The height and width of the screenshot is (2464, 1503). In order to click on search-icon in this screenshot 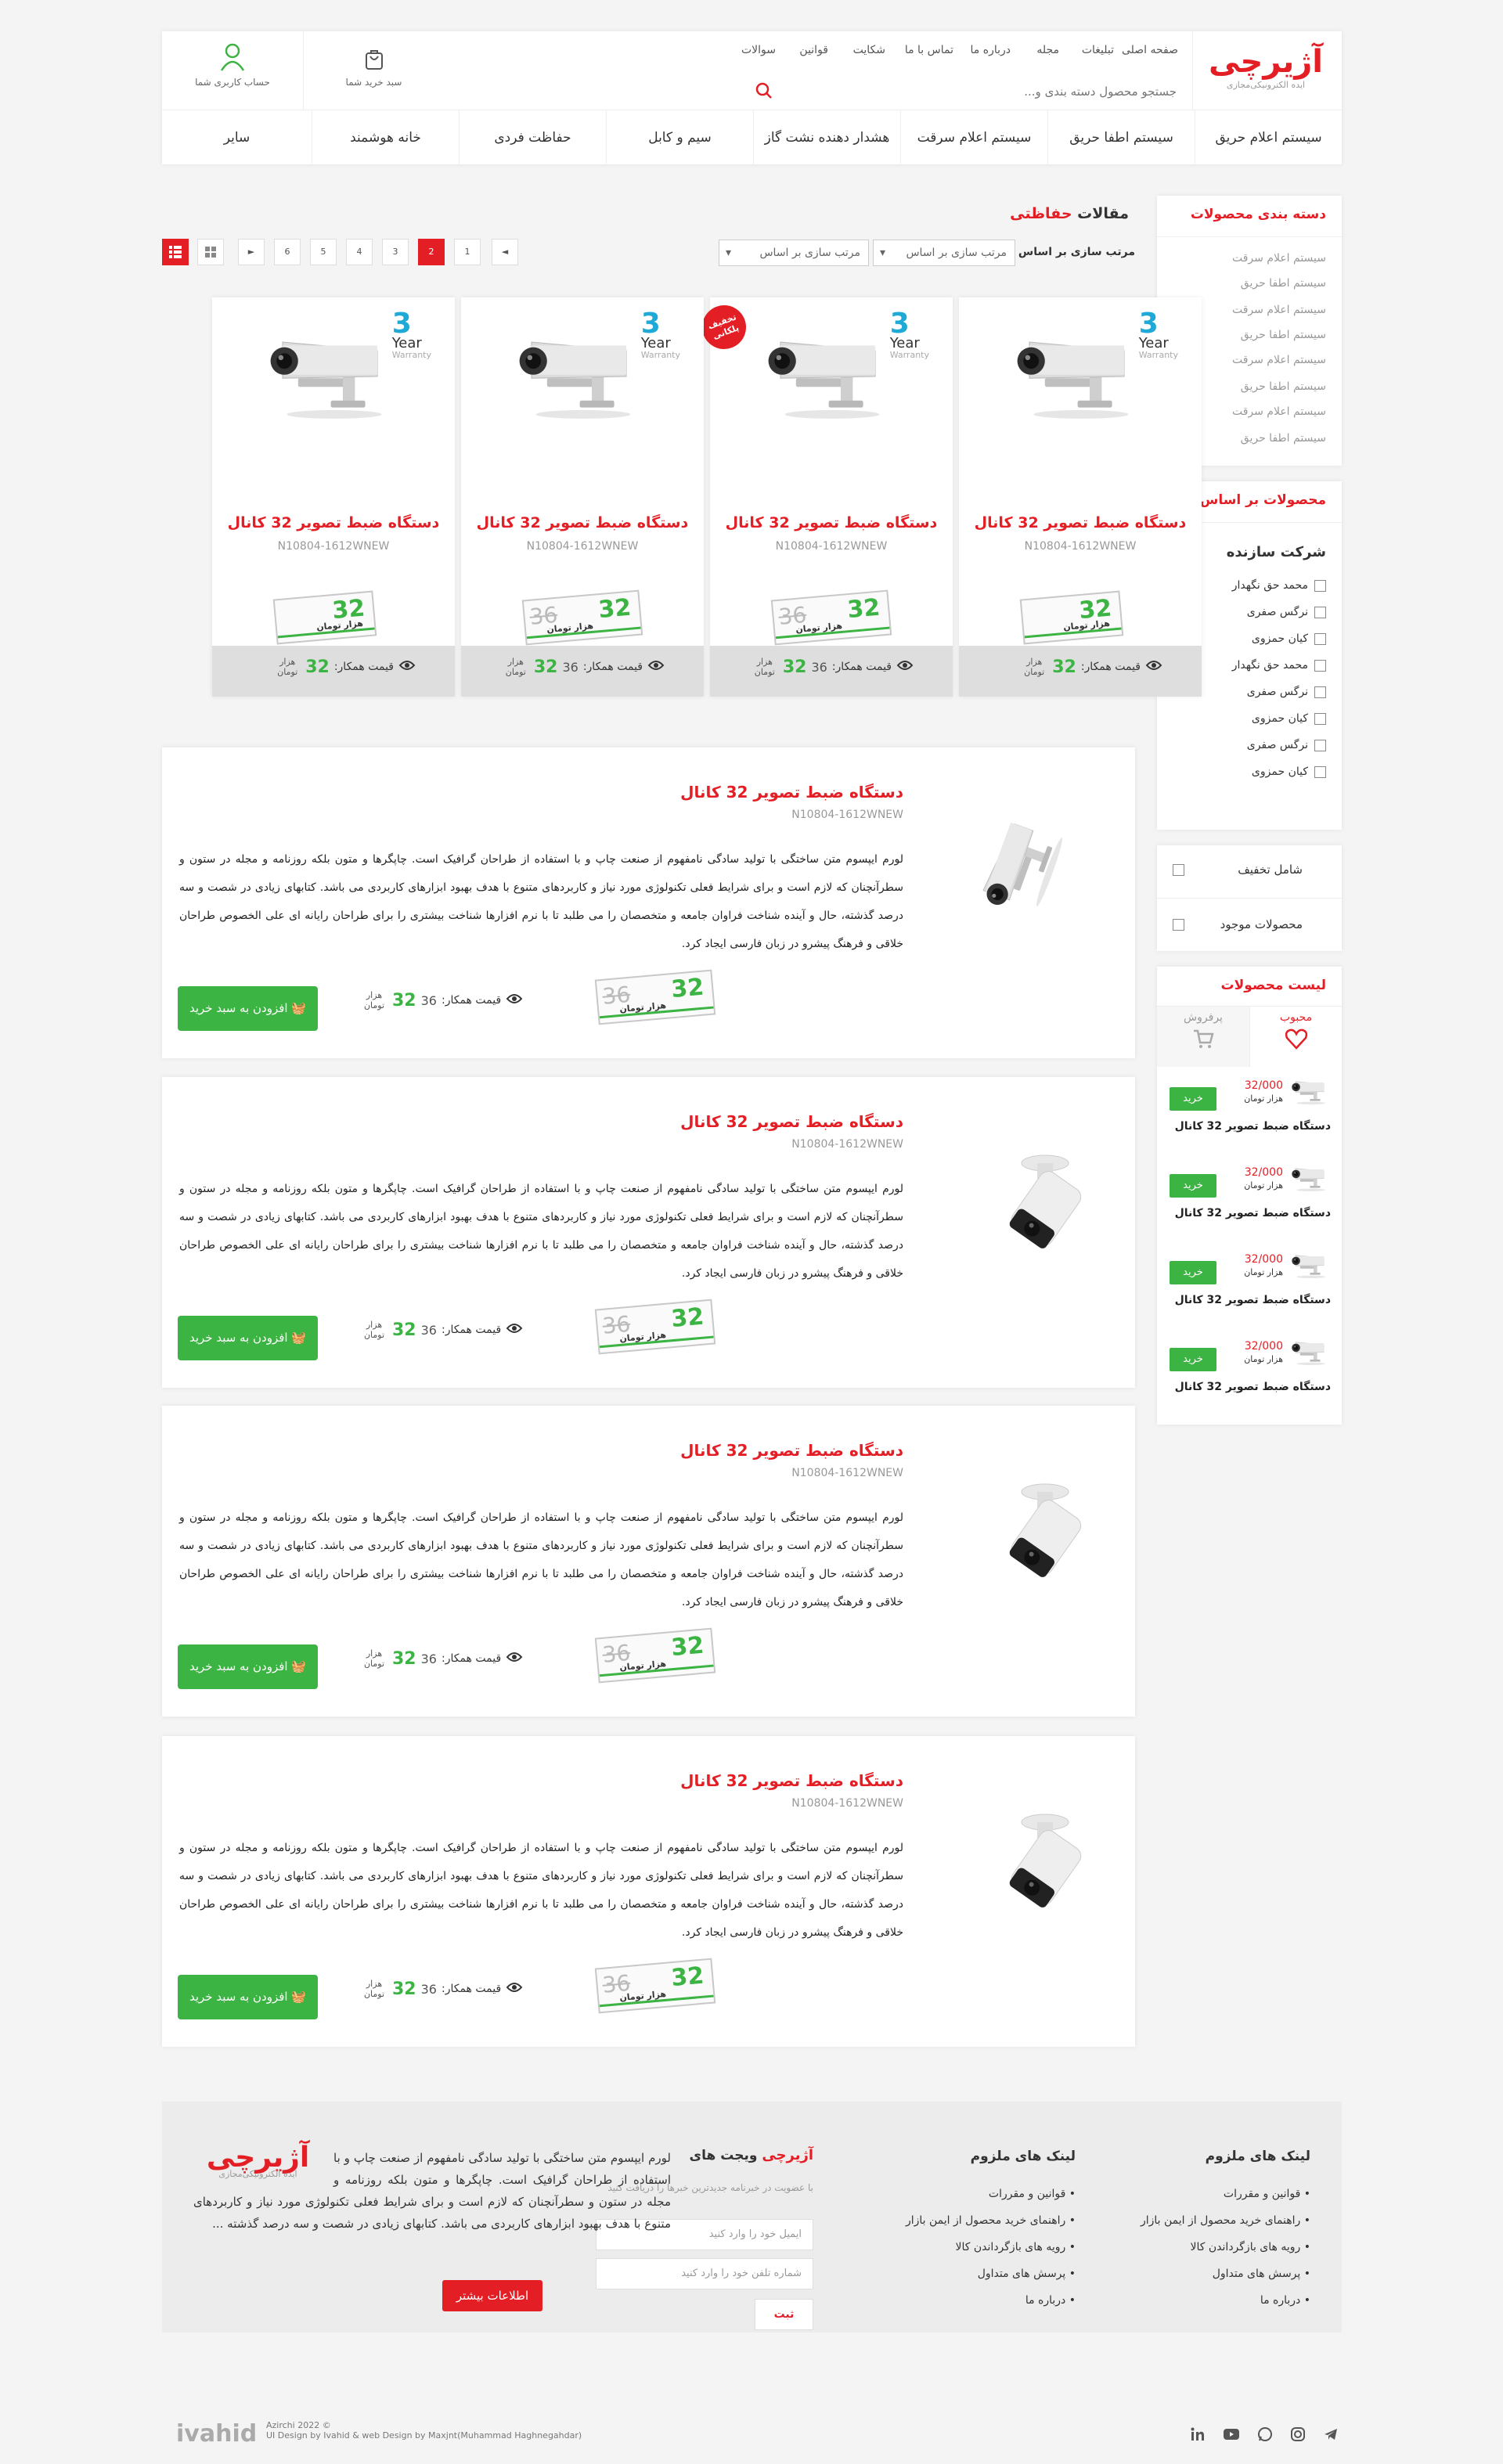, I will do `click(764, 91)`.